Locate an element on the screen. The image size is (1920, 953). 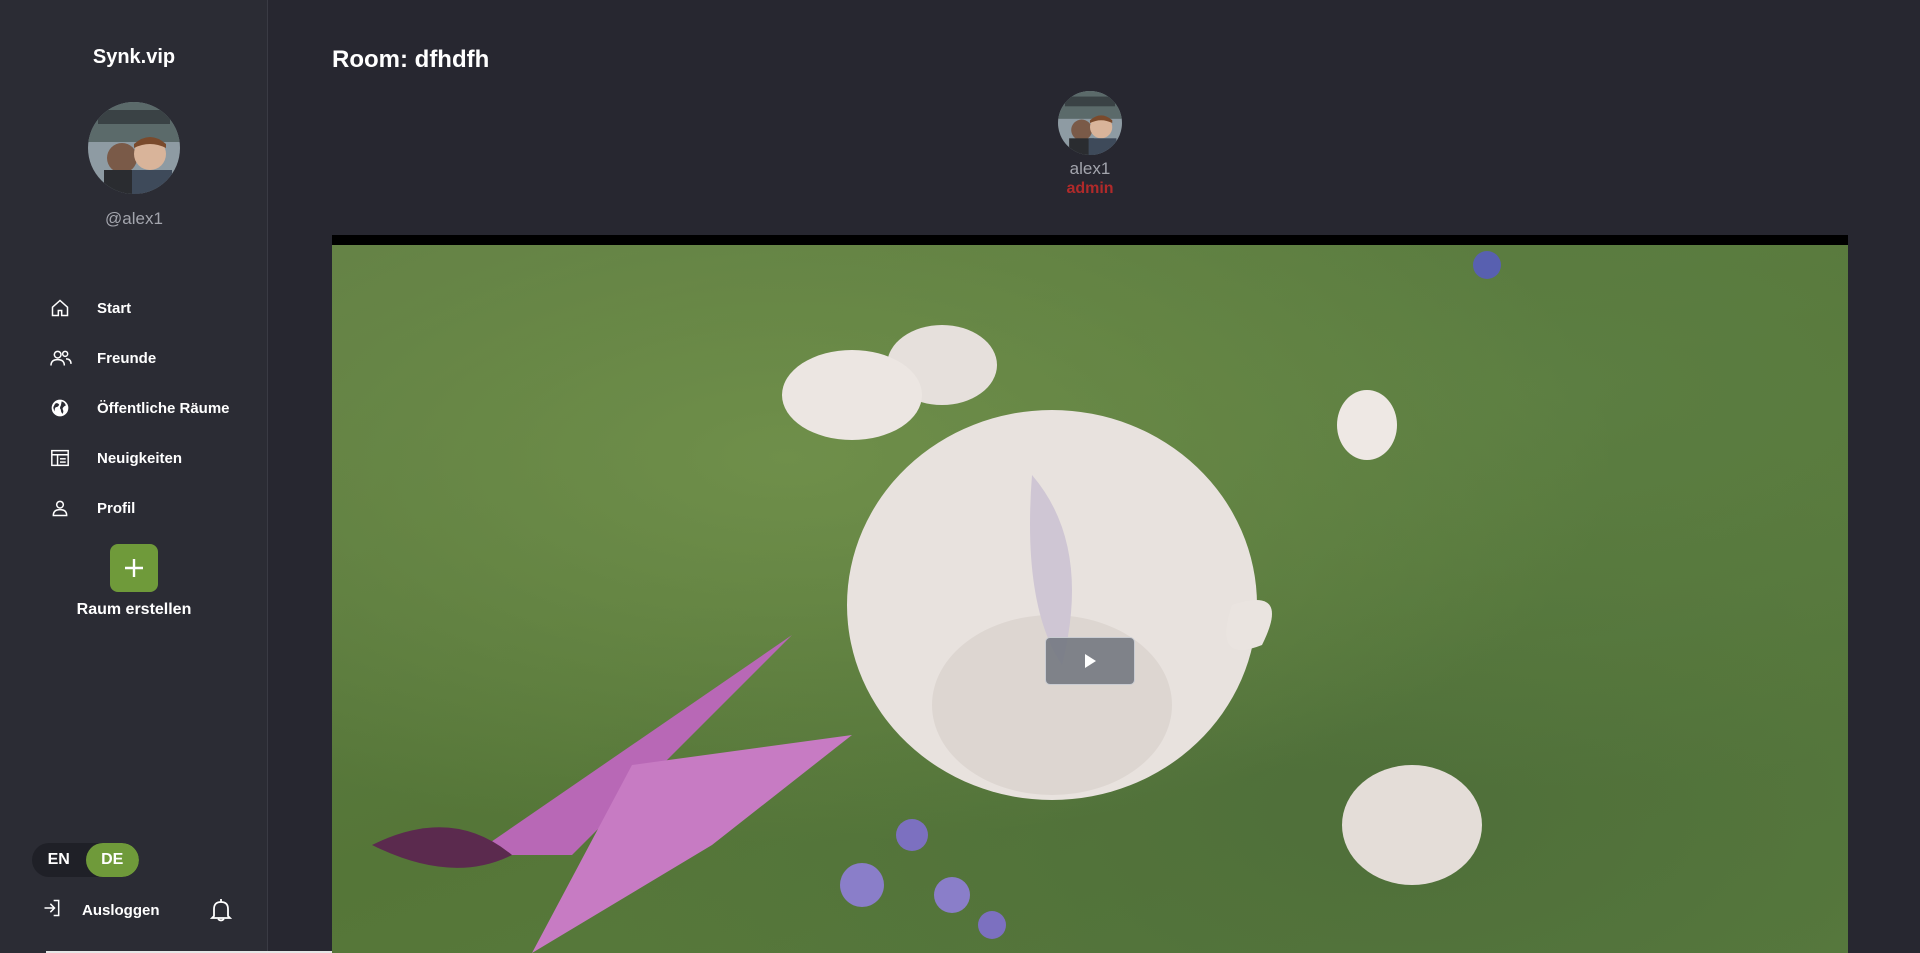
nav-label: Neuigkeiten is located at coordinates (140, 458).